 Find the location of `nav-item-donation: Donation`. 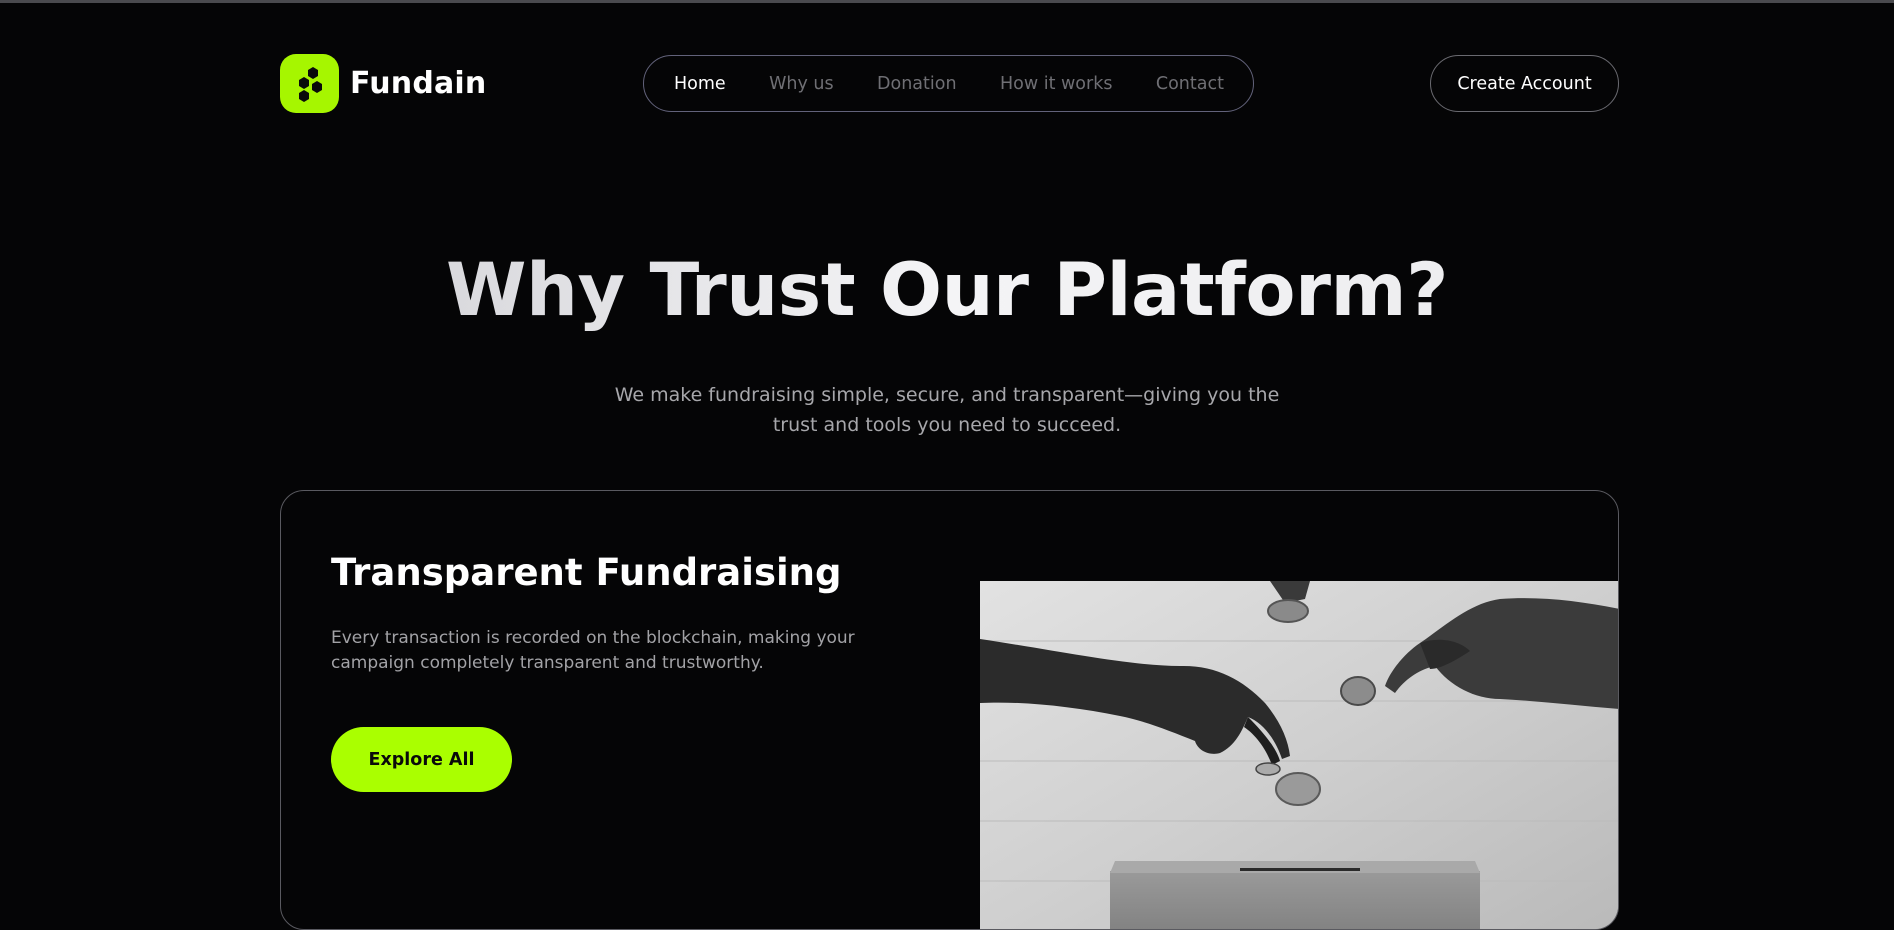

nav-item-donation: Donation is located at coordinates (917, 84).